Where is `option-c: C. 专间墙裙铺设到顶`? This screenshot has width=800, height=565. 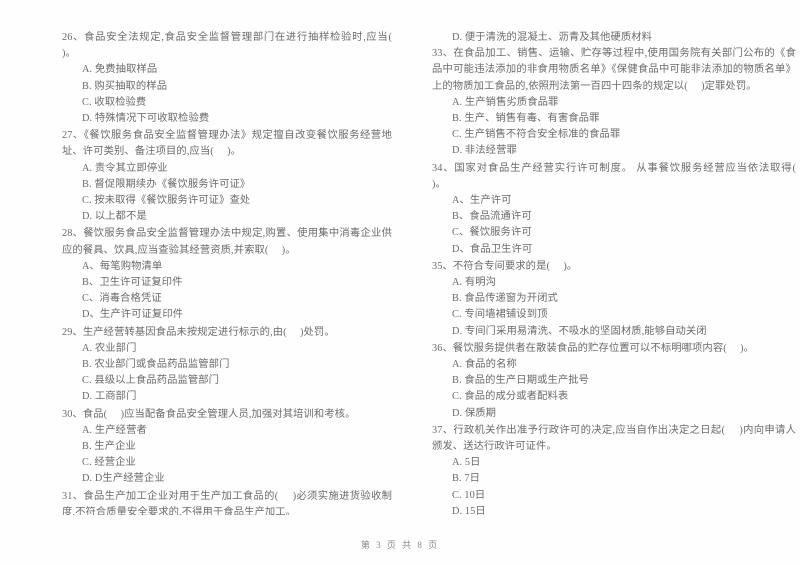 option-c: C. 专间墙裙铺设到顶 is located at coordinates (500, 315).